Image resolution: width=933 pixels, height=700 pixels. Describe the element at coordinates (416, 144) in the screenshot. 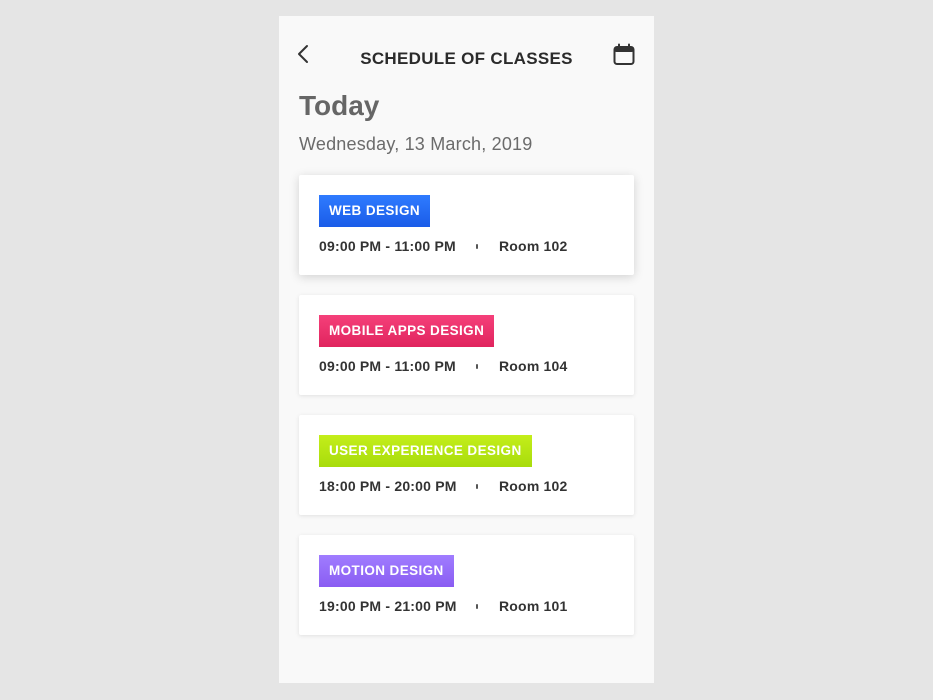

I see `current-date: Wednesday, 13 March, 2019` at that location.